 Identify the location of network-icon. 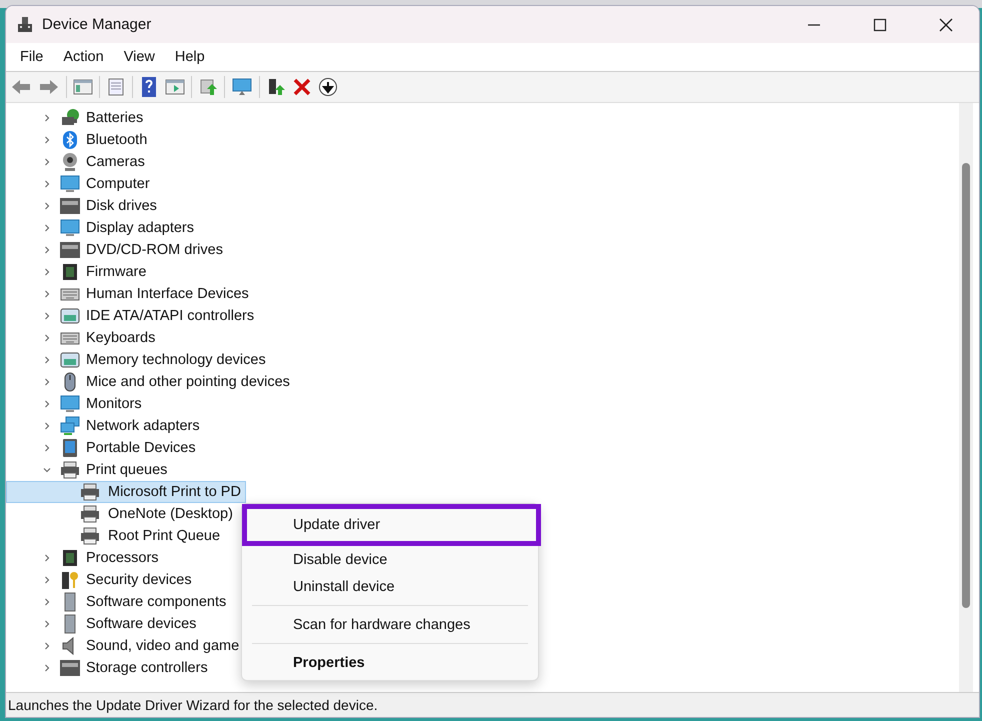
(70, 426).